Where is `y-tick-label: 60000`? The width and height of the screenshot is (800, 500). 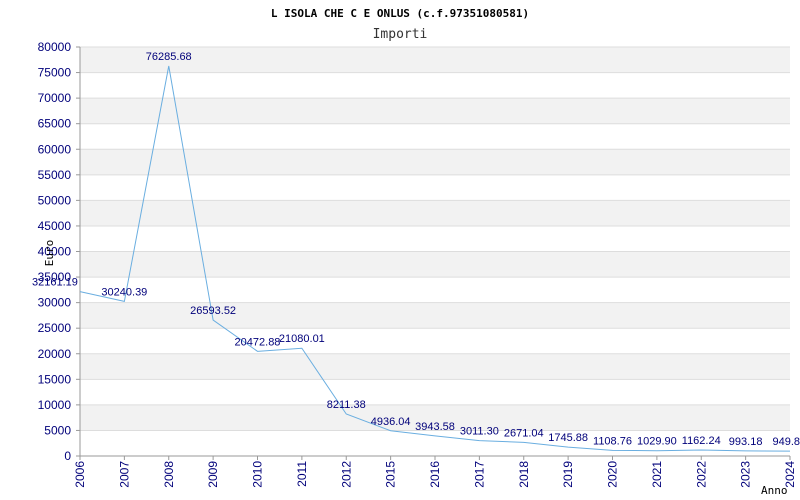 y-tick-label: 60000 is located at coordinates (55, 149).